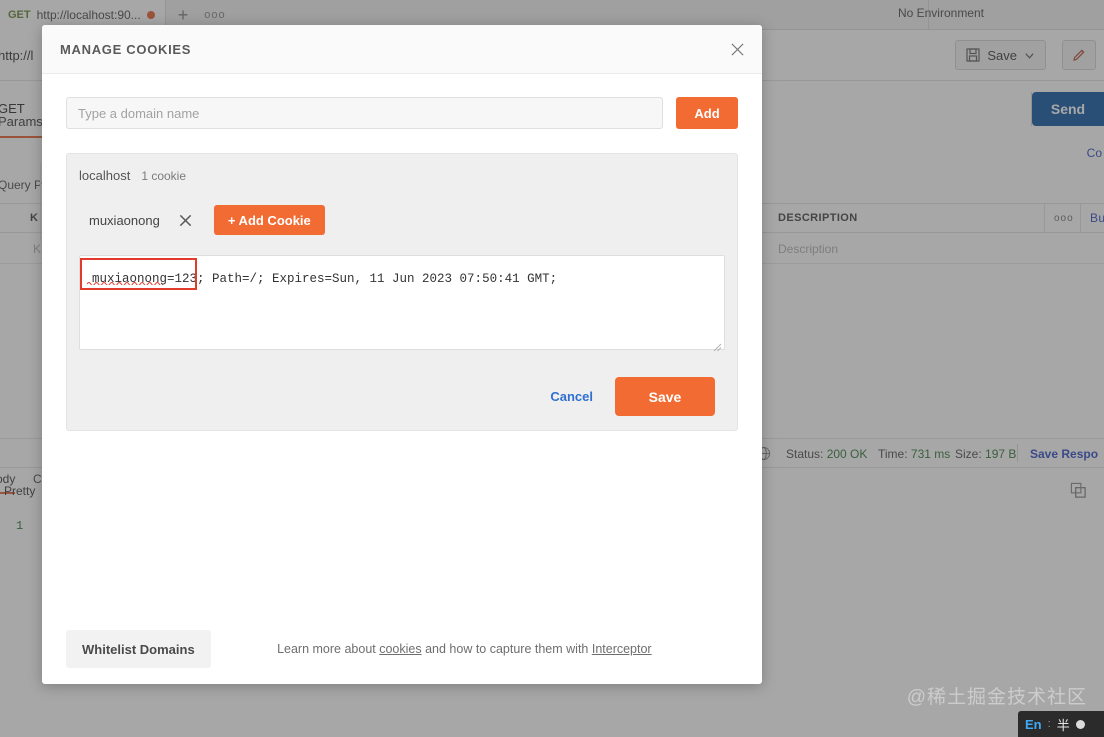  What do you see at coordinates (269, 220) in the screenshot?
I see `add-cookie-button: + Add Cookie` at bounding box center [269, 220].